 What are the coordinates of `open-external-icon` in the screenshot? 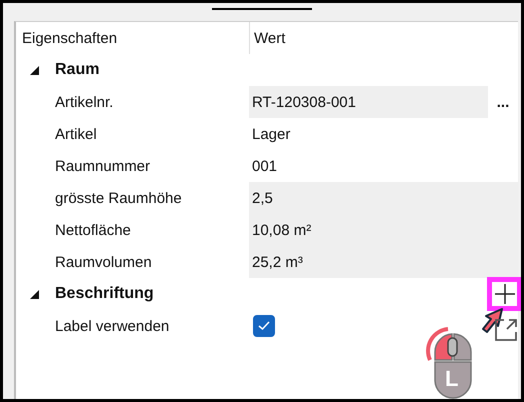 It's located at (506, 330).